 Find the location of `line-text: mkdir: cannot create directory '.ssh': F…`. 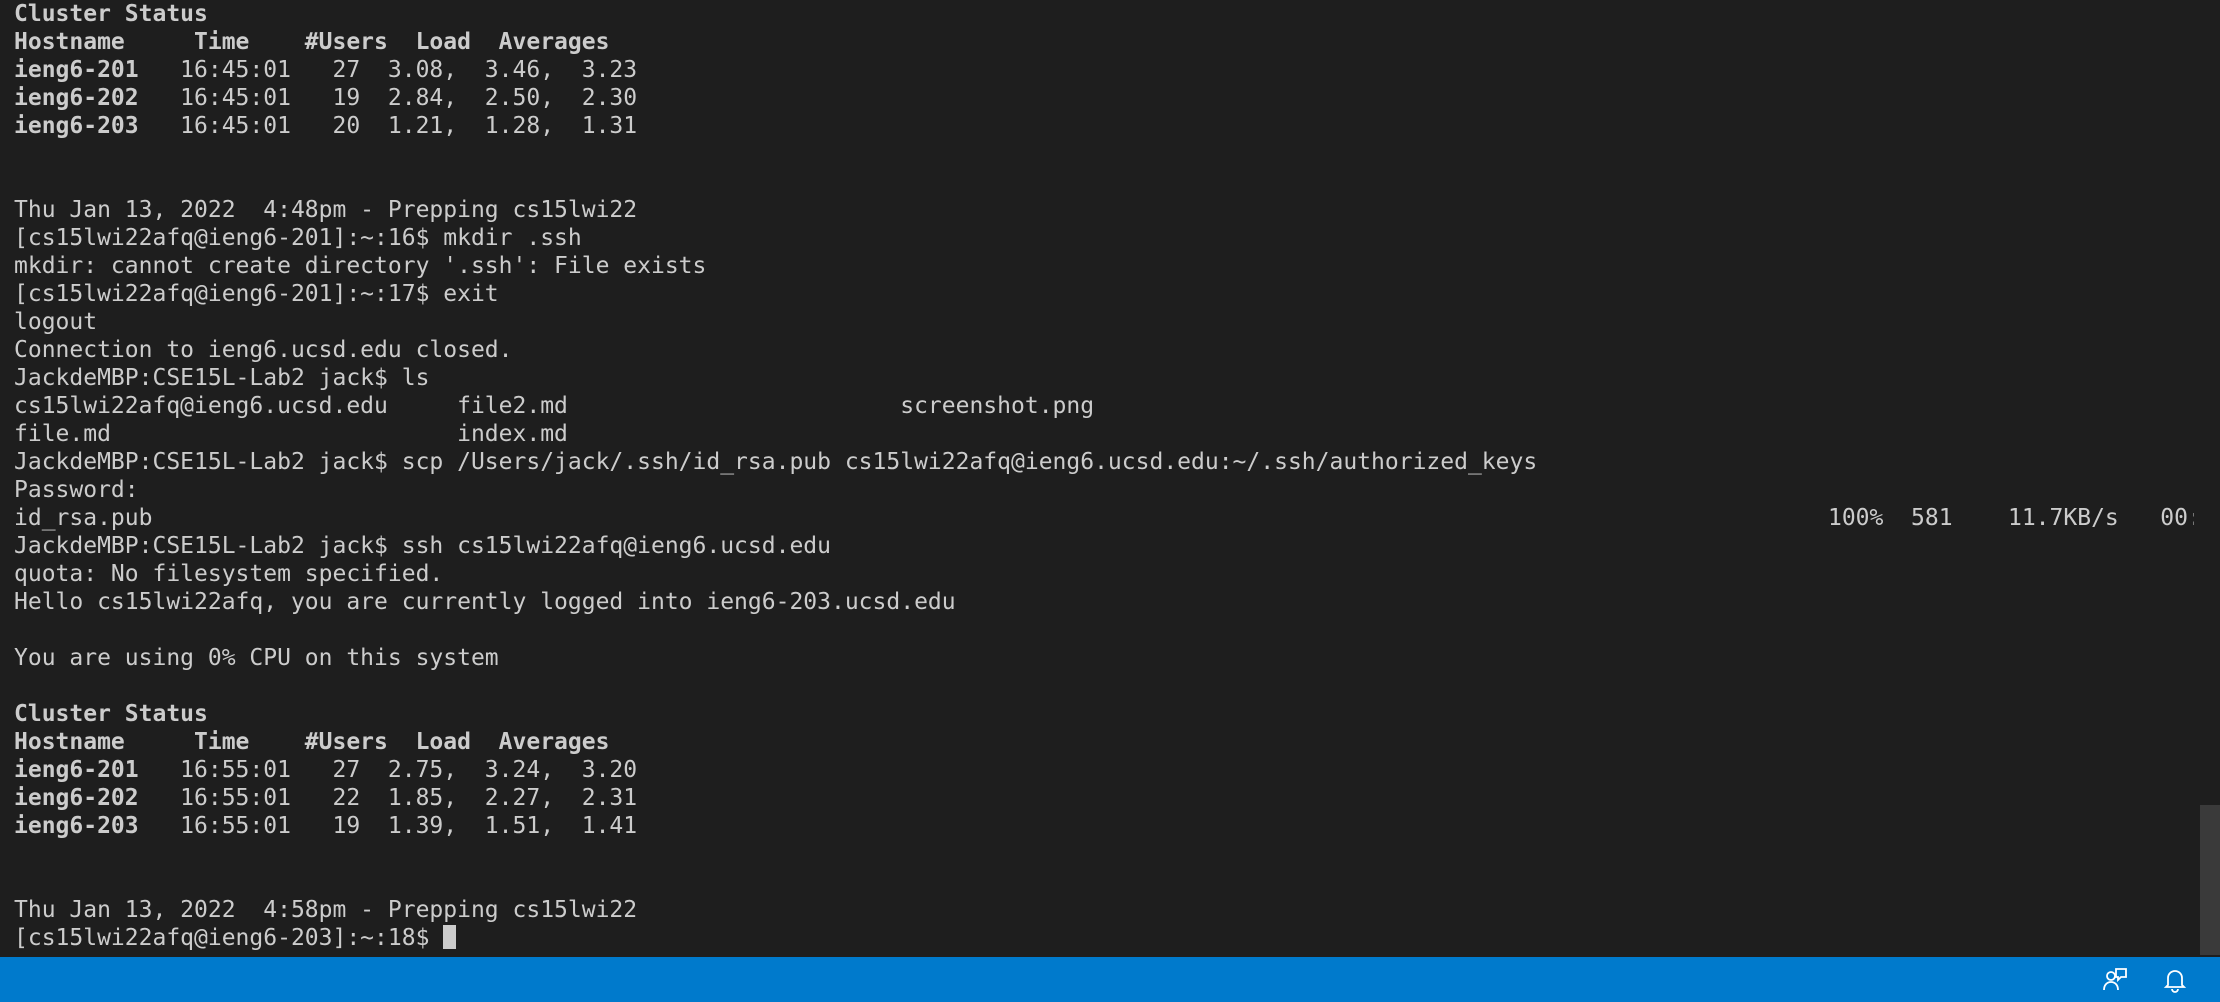

line-text: mkdir: cannot create directory '.ssh': F… is located at coordinates (360, 266).